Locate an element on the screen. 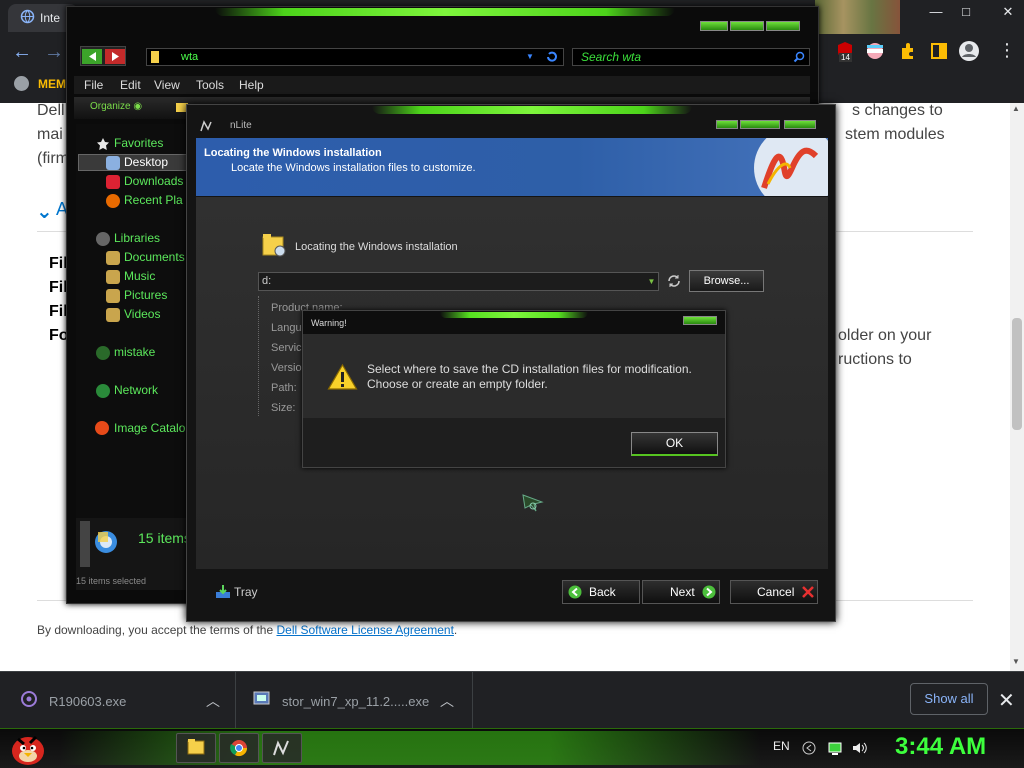 The image size is (1024, 768). show-all-button: Show all is located at coordinates (949, 699).